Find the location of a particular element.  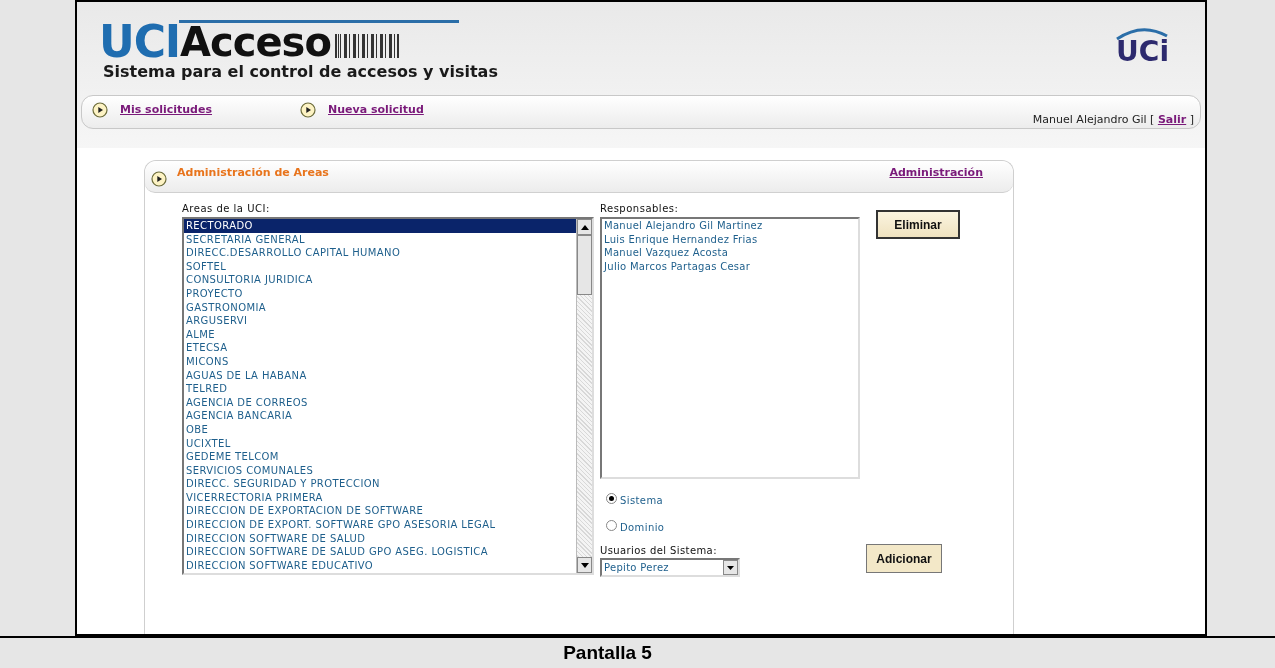

responsables-label: Responsables: is located at coordinates (640, 209).